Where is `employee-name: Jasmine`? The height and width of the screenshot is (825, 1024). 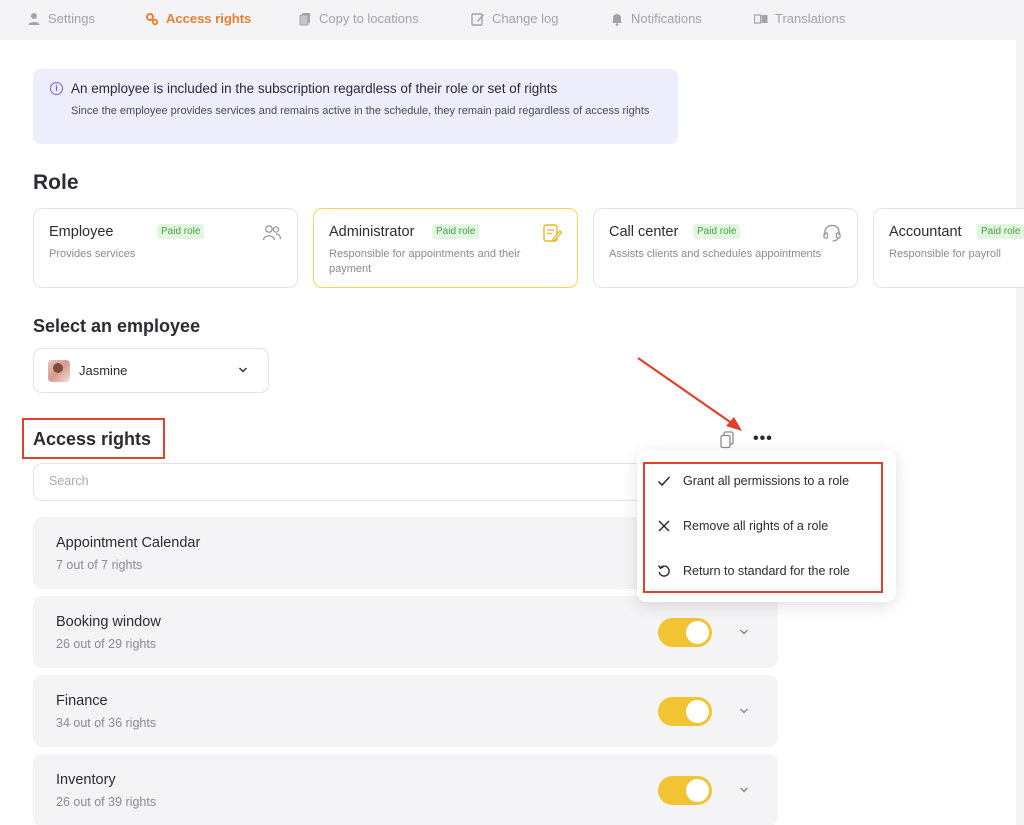 employee-name: Jasmine is located at coordinates (103, 370).